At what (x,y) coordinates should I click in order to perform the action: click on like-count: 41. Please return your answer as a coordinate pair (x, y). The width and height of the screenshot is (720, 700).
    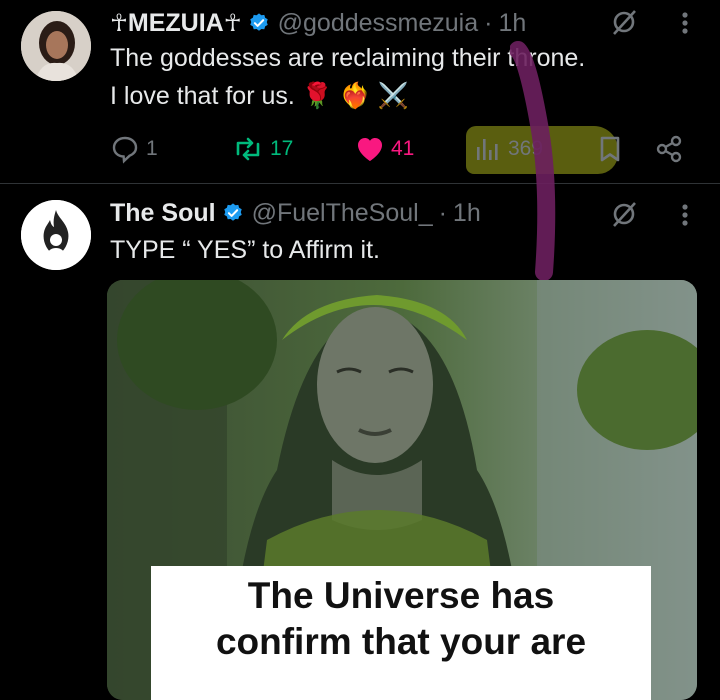
    Looking at the image, I should click on (403, 148).